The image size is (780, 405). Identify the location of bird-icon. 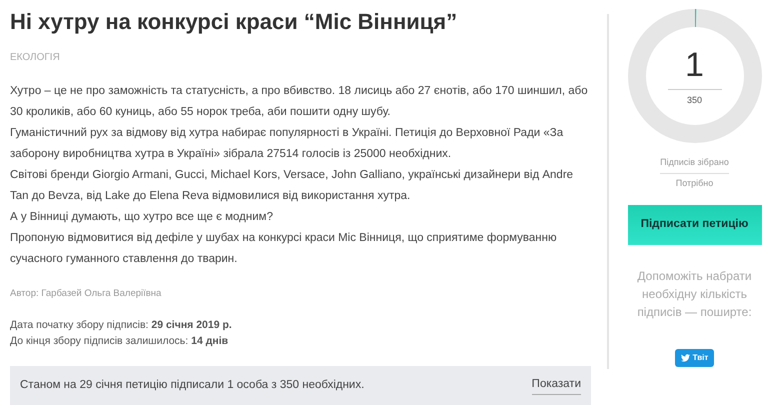
(685, 358).